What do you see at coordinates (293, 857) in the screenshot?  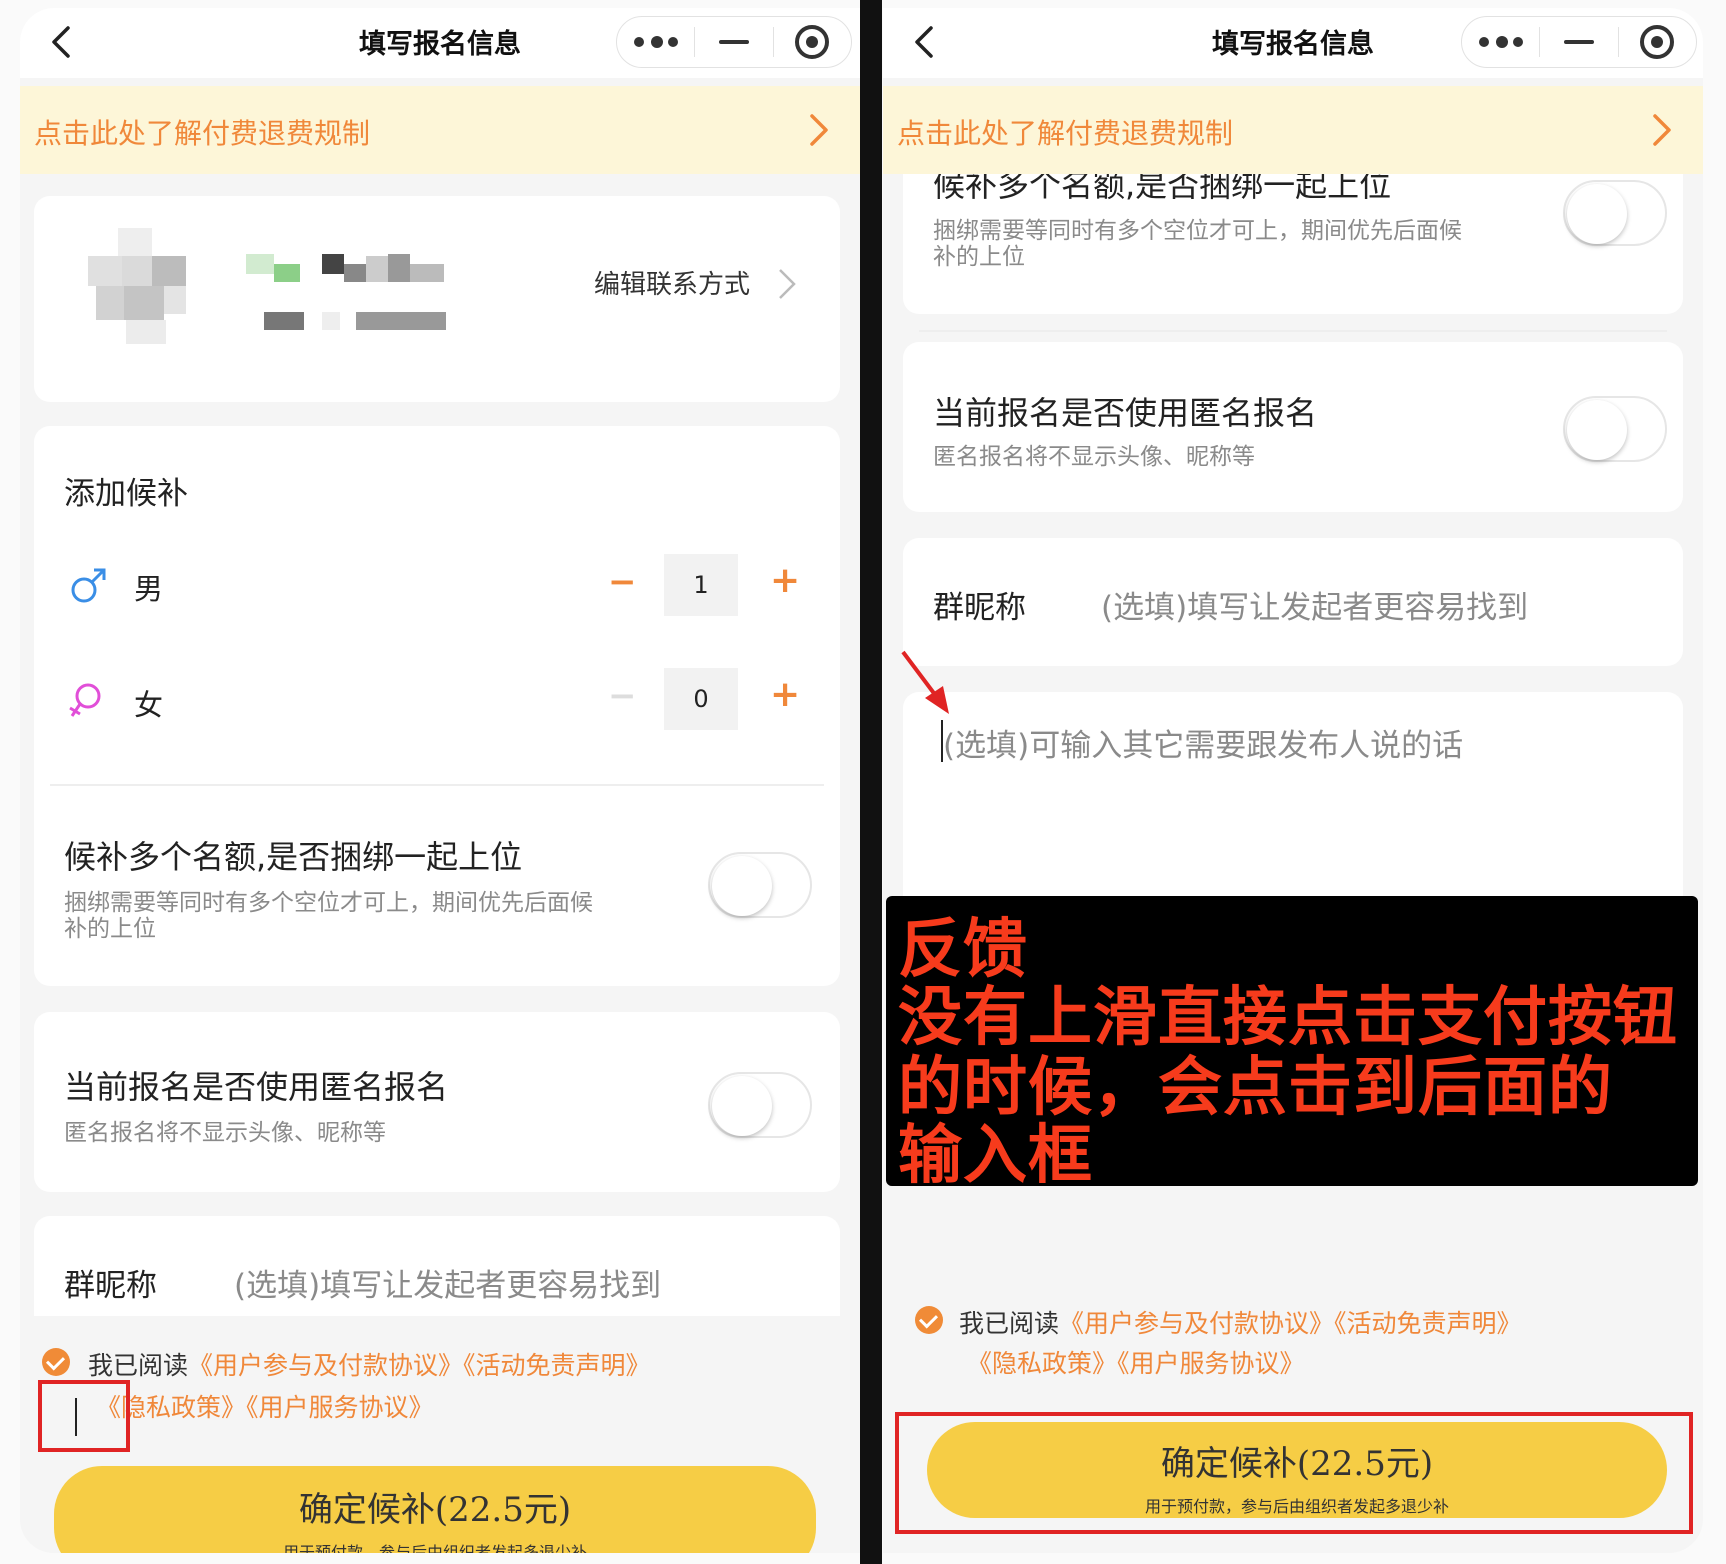 I see `bundle-title: 候补多个名额,是否捆绑一起上位` at bounding box center [293, 857].